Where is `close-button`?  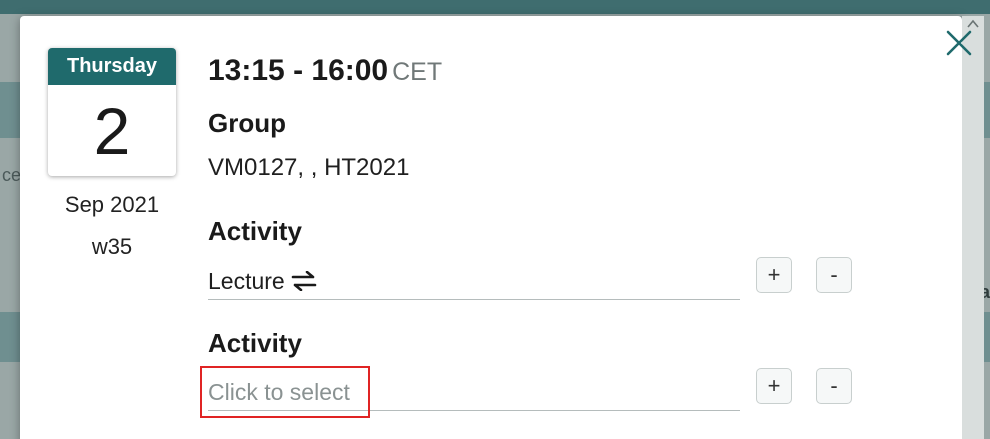 close-button is located at coordinates (959, 45).